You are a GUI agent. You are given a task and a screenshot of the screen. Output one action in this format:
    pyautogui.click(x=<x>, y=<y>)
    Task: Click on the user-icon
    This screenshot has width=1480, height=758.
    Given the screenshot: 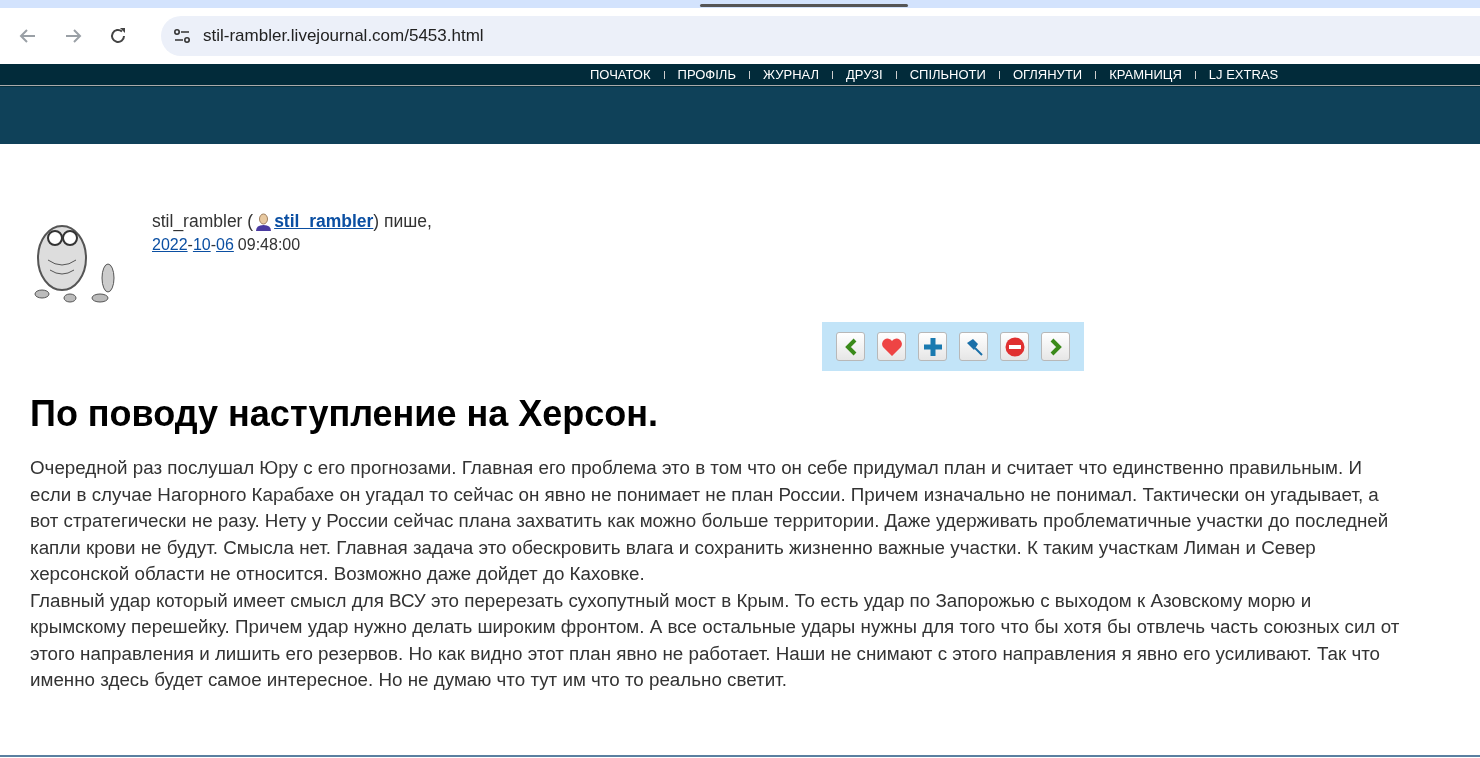 What is the action you would take?
    pyautogui.click(x=264, y=221)
    